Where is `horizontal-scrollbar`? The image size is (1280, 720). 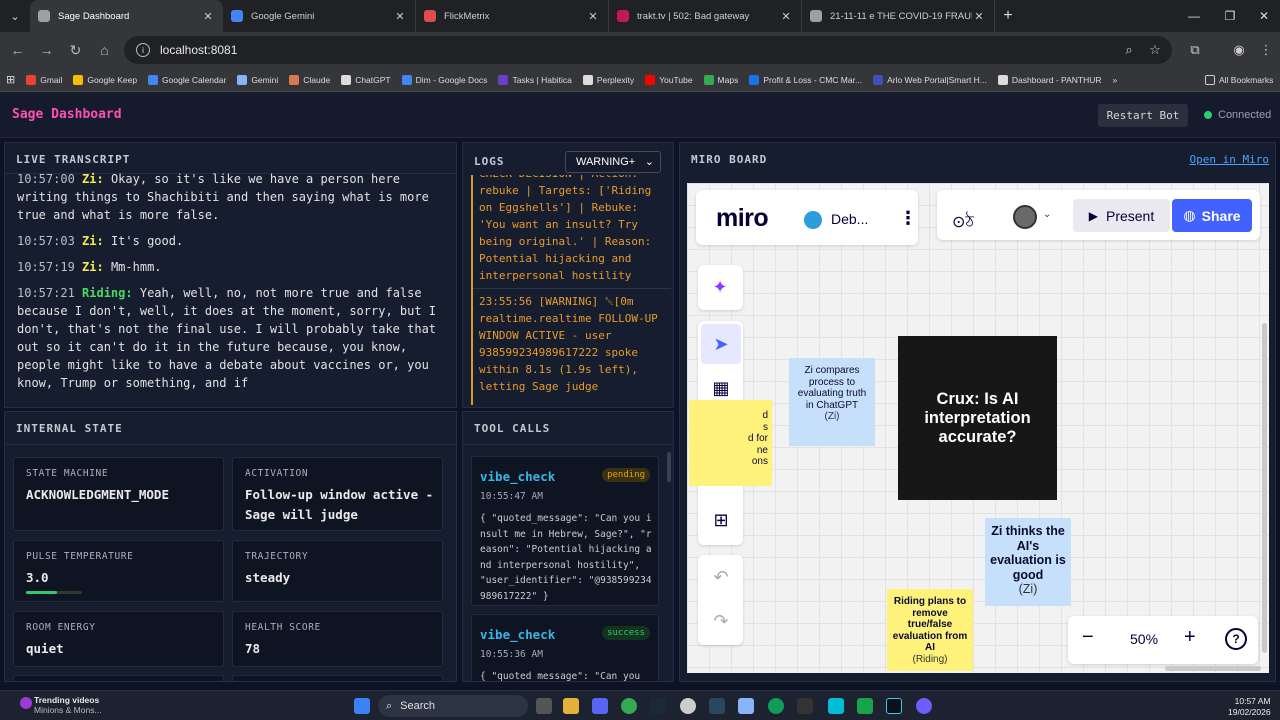 horizontal-scrollbar is located at coordinates (1213, 668).